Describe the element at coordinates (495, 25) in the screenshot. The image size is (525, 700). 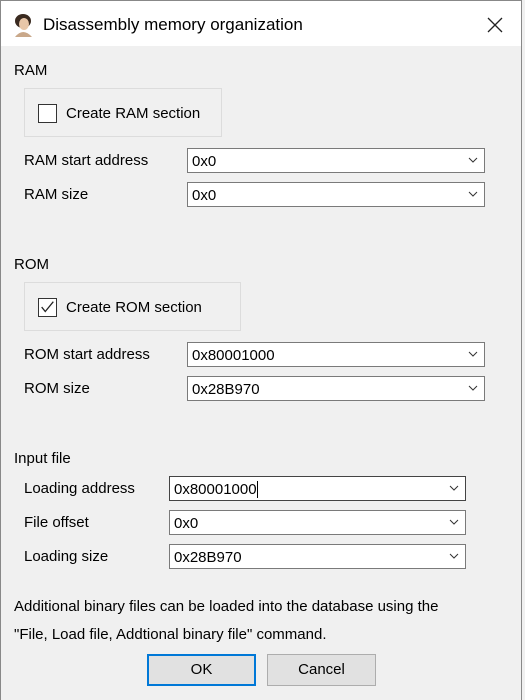
I see `close-icon` at that location.